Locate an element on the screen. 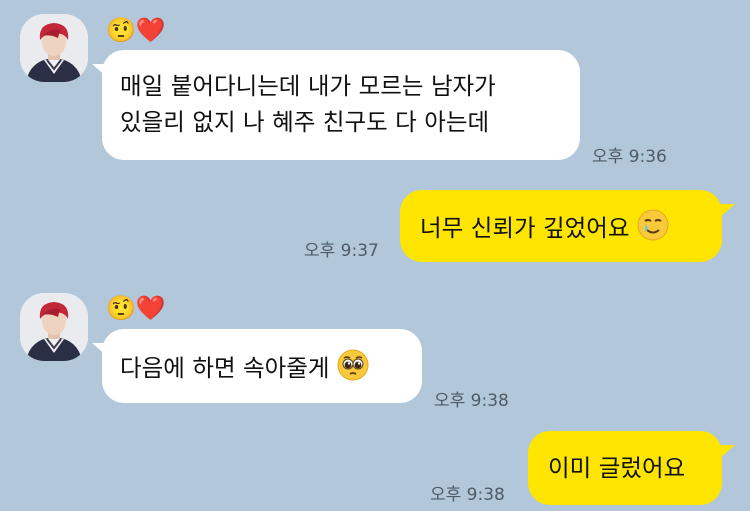 This screenshot has height=511, width=750. message-bubble-outgoing: 너무 신뢰가 깊었어요 is located at coordinates (561, 226).